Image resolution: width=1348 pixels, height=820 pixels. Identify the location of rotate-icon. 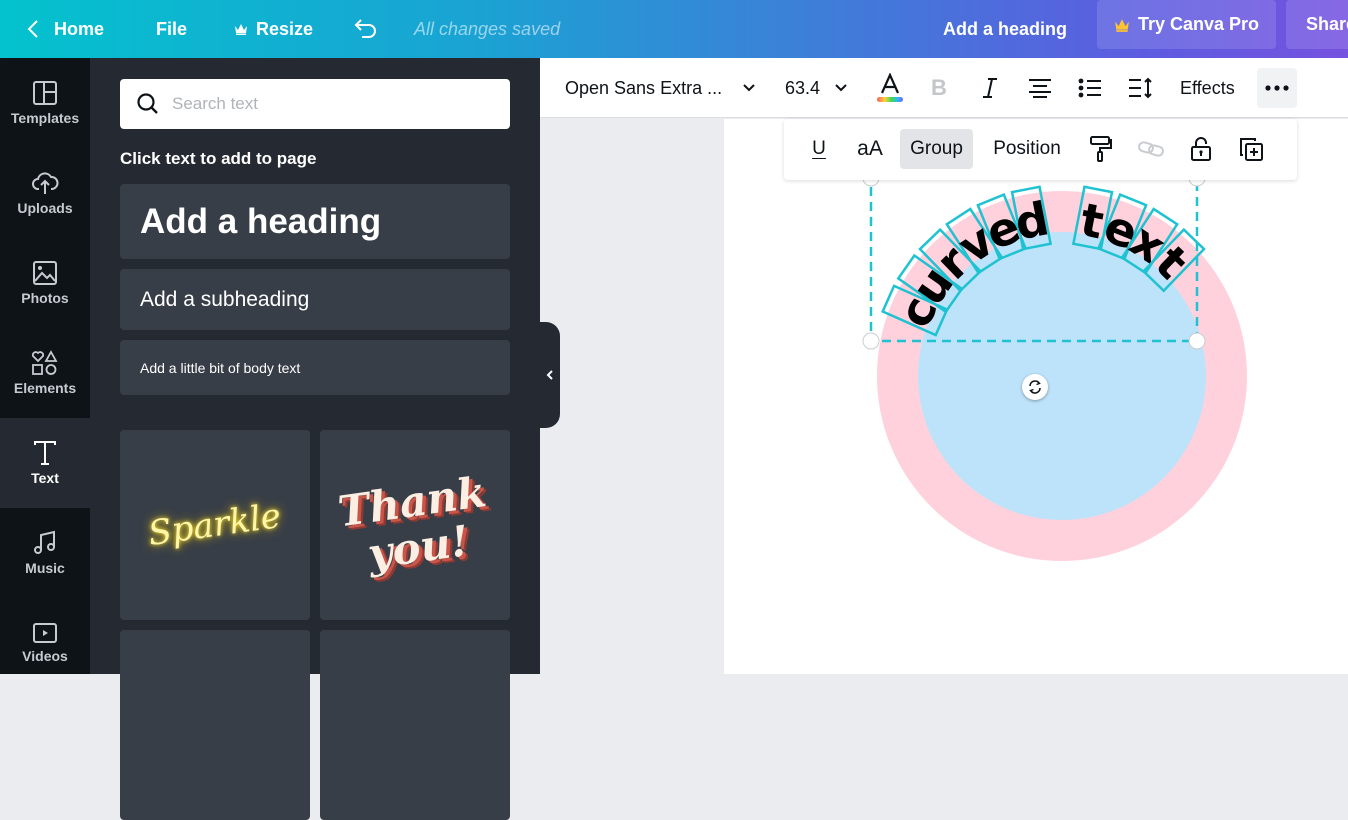
(1035, 387).